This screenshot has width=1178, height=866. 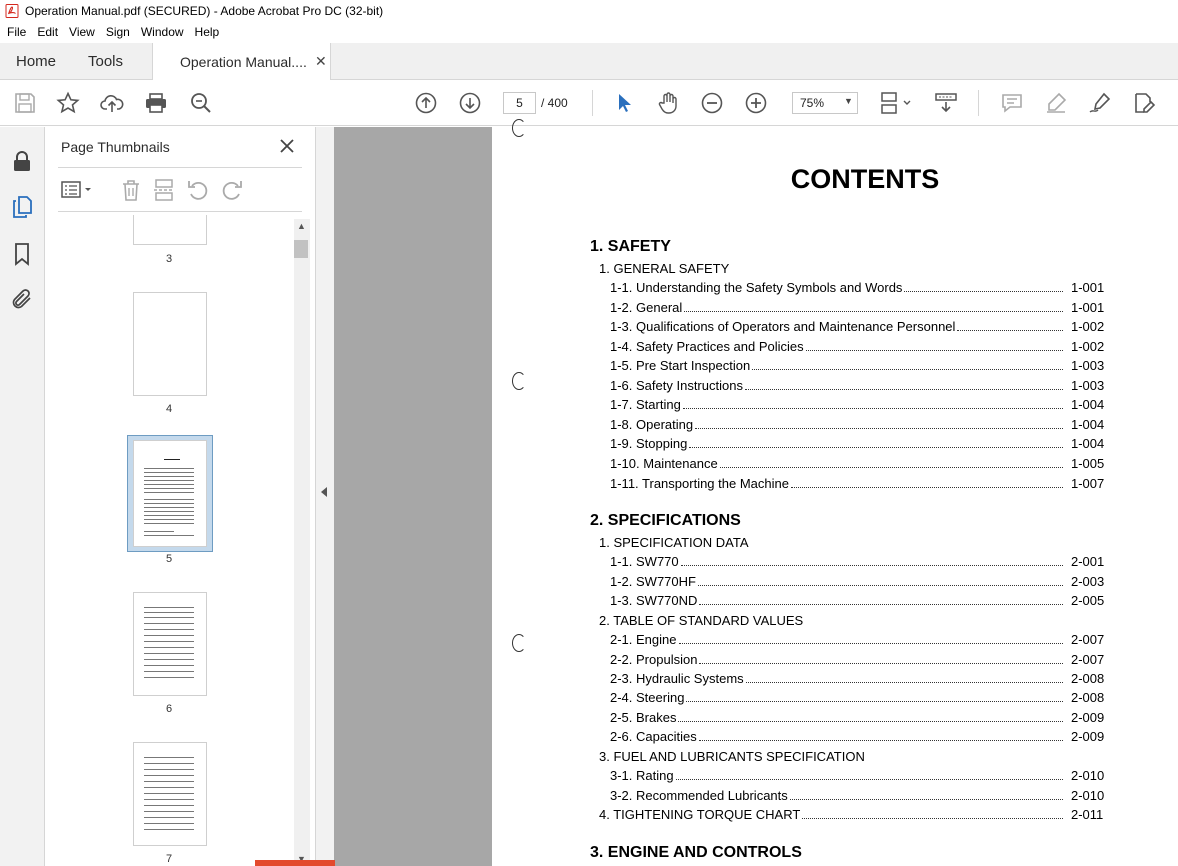 What do you see at coordinates (470, 103) in the screenshot?
I see `next-page-icon` at bounding box center [470, 103].